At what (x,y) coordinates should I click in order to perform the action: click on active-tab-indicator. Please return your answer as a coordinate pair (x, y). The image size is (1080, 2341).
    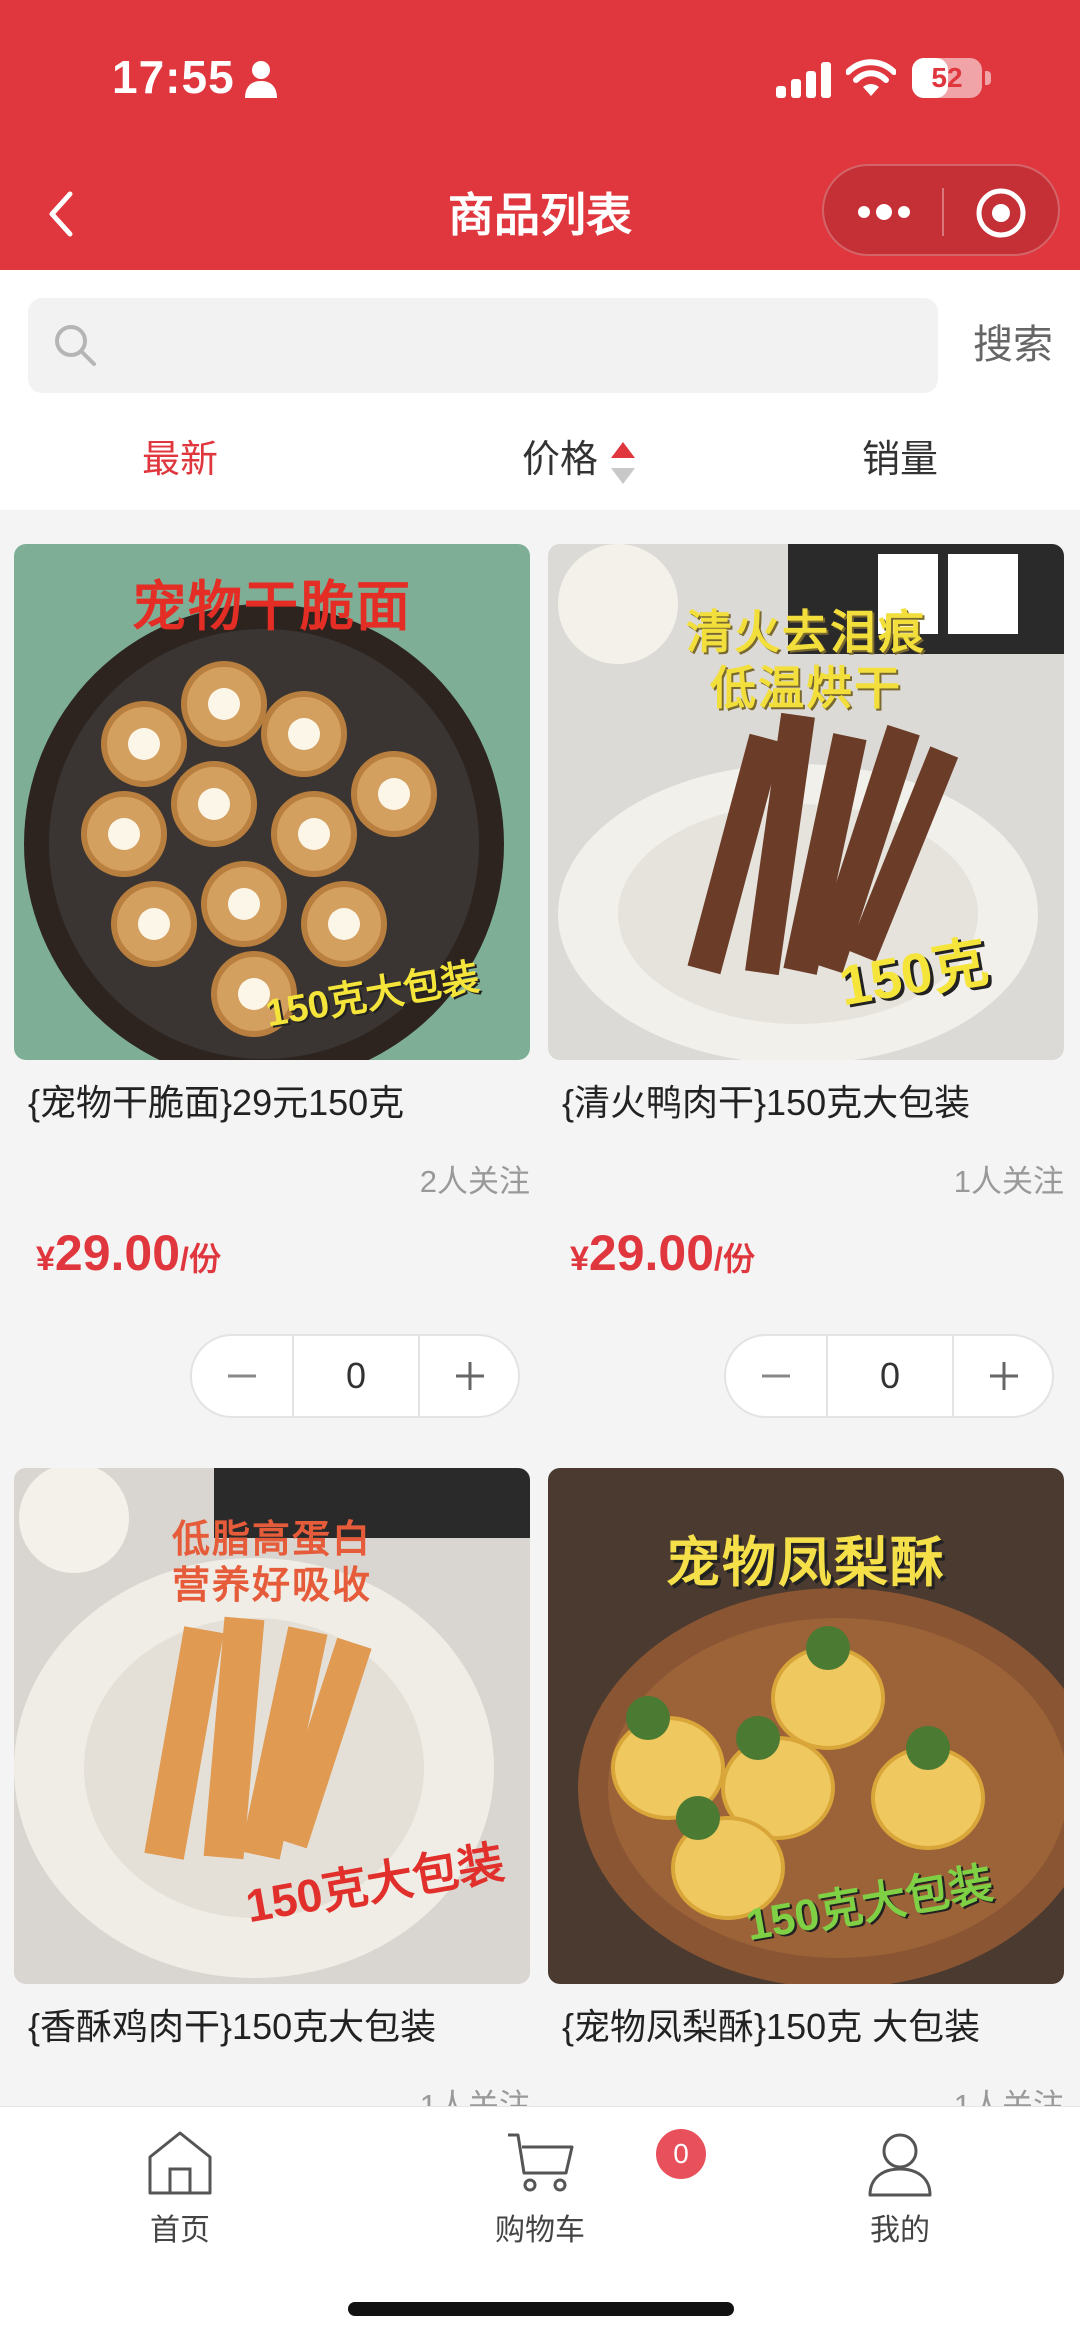
    Looking at the image, I should click on (180, 238).